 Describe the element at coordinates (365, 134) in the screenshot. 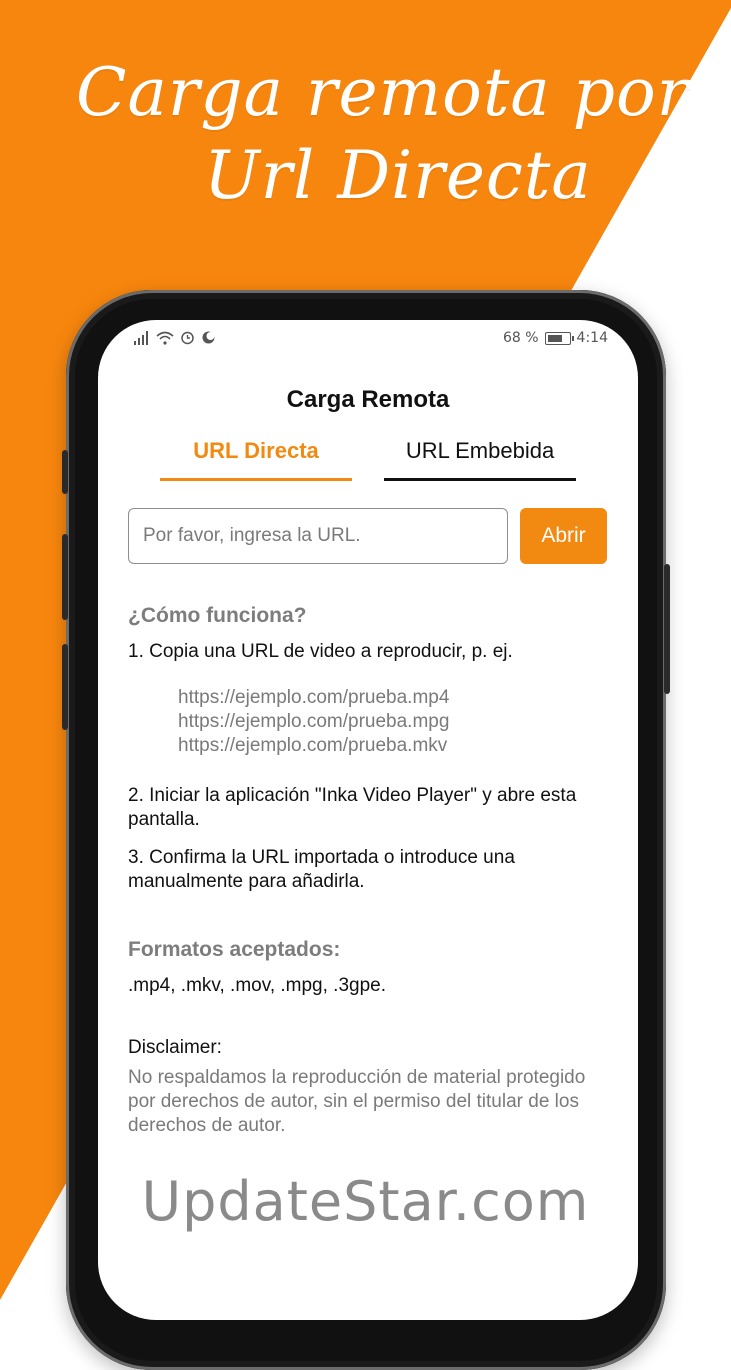

I see `promo-headline: Carga remota por Url Directa` at that location.